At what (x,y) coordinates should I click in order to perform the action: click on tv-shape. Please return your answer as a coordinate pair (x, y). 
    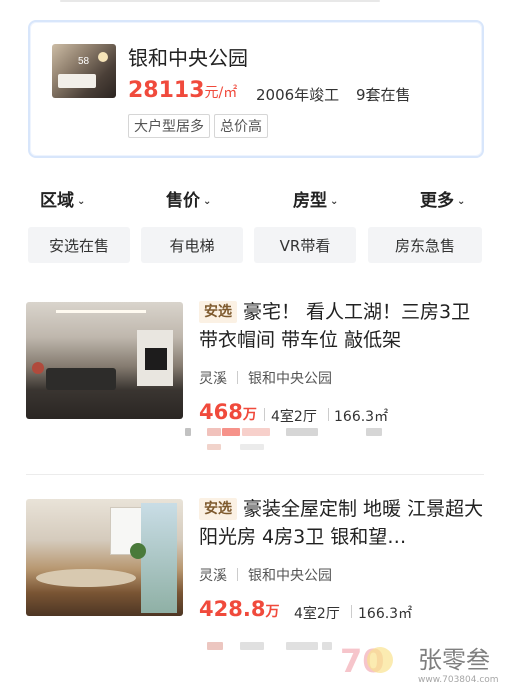
    Looking at the image, I should click on (156, 359).